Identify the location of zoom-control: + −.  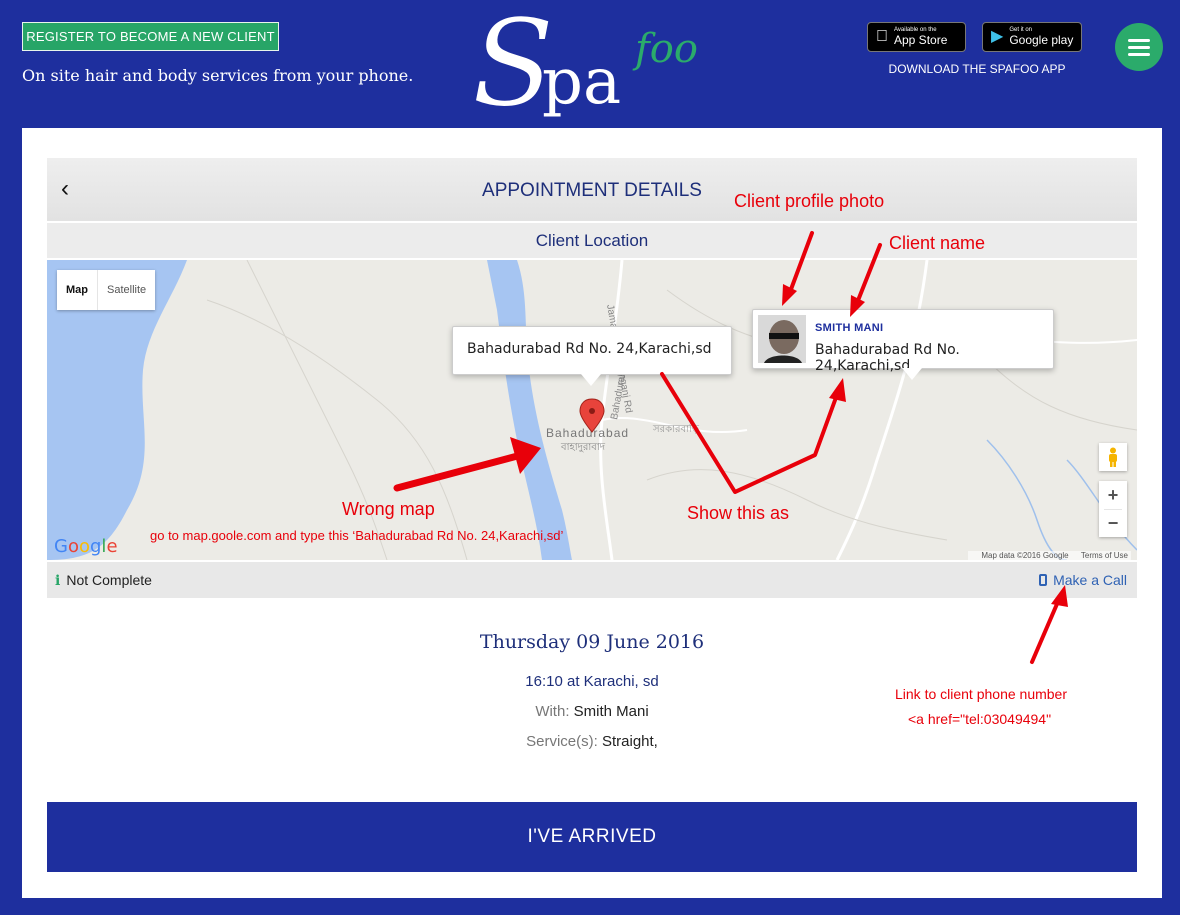
(1113, 509).